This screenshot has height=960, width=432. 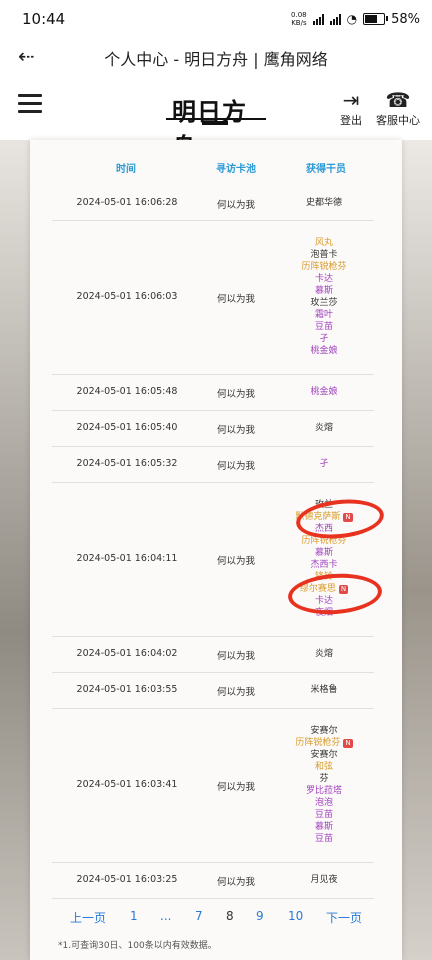 I want to click on operator-name: 芬, so click(x=324, y=779).